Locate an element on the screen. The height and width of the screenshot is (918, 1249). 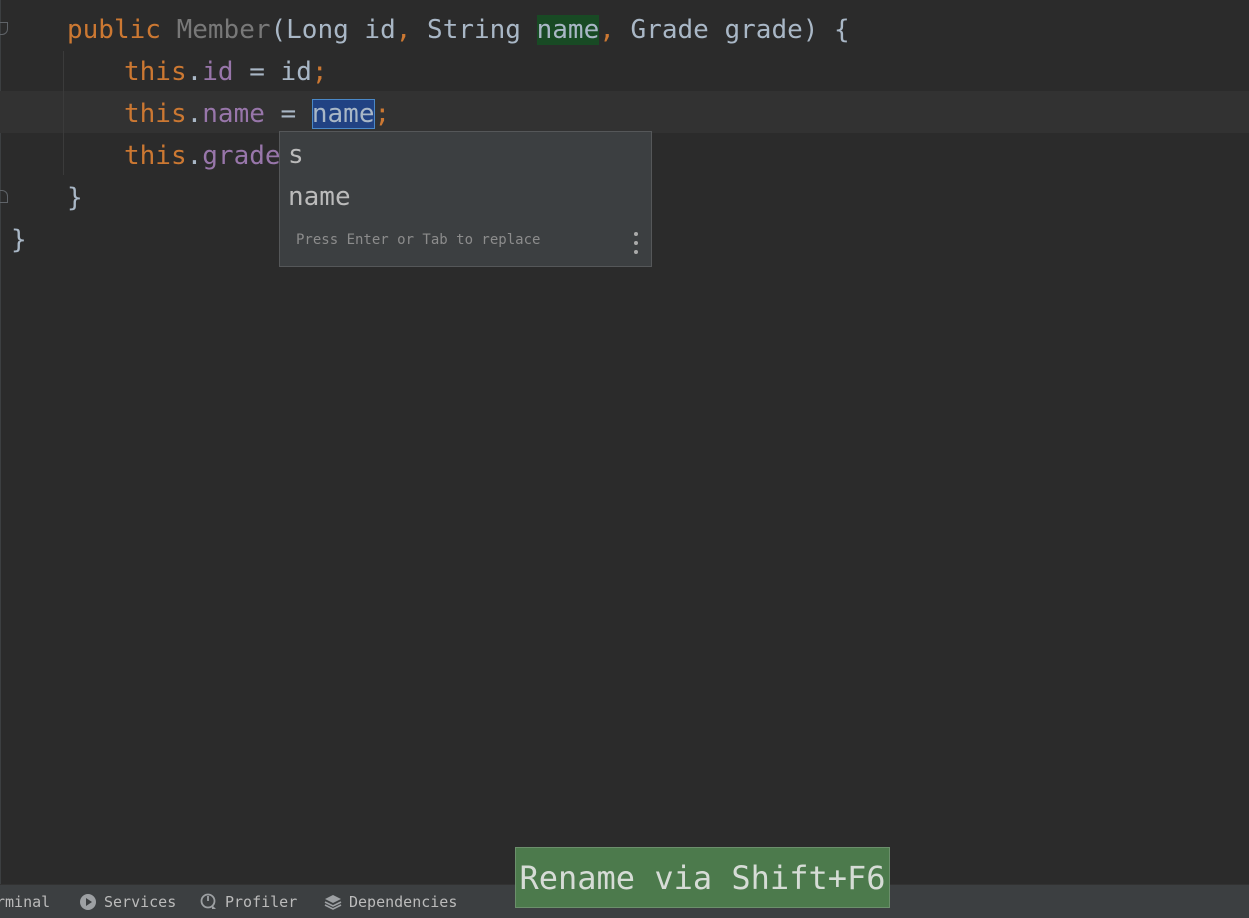
code-token: Member is located at coordinates (223, 30).